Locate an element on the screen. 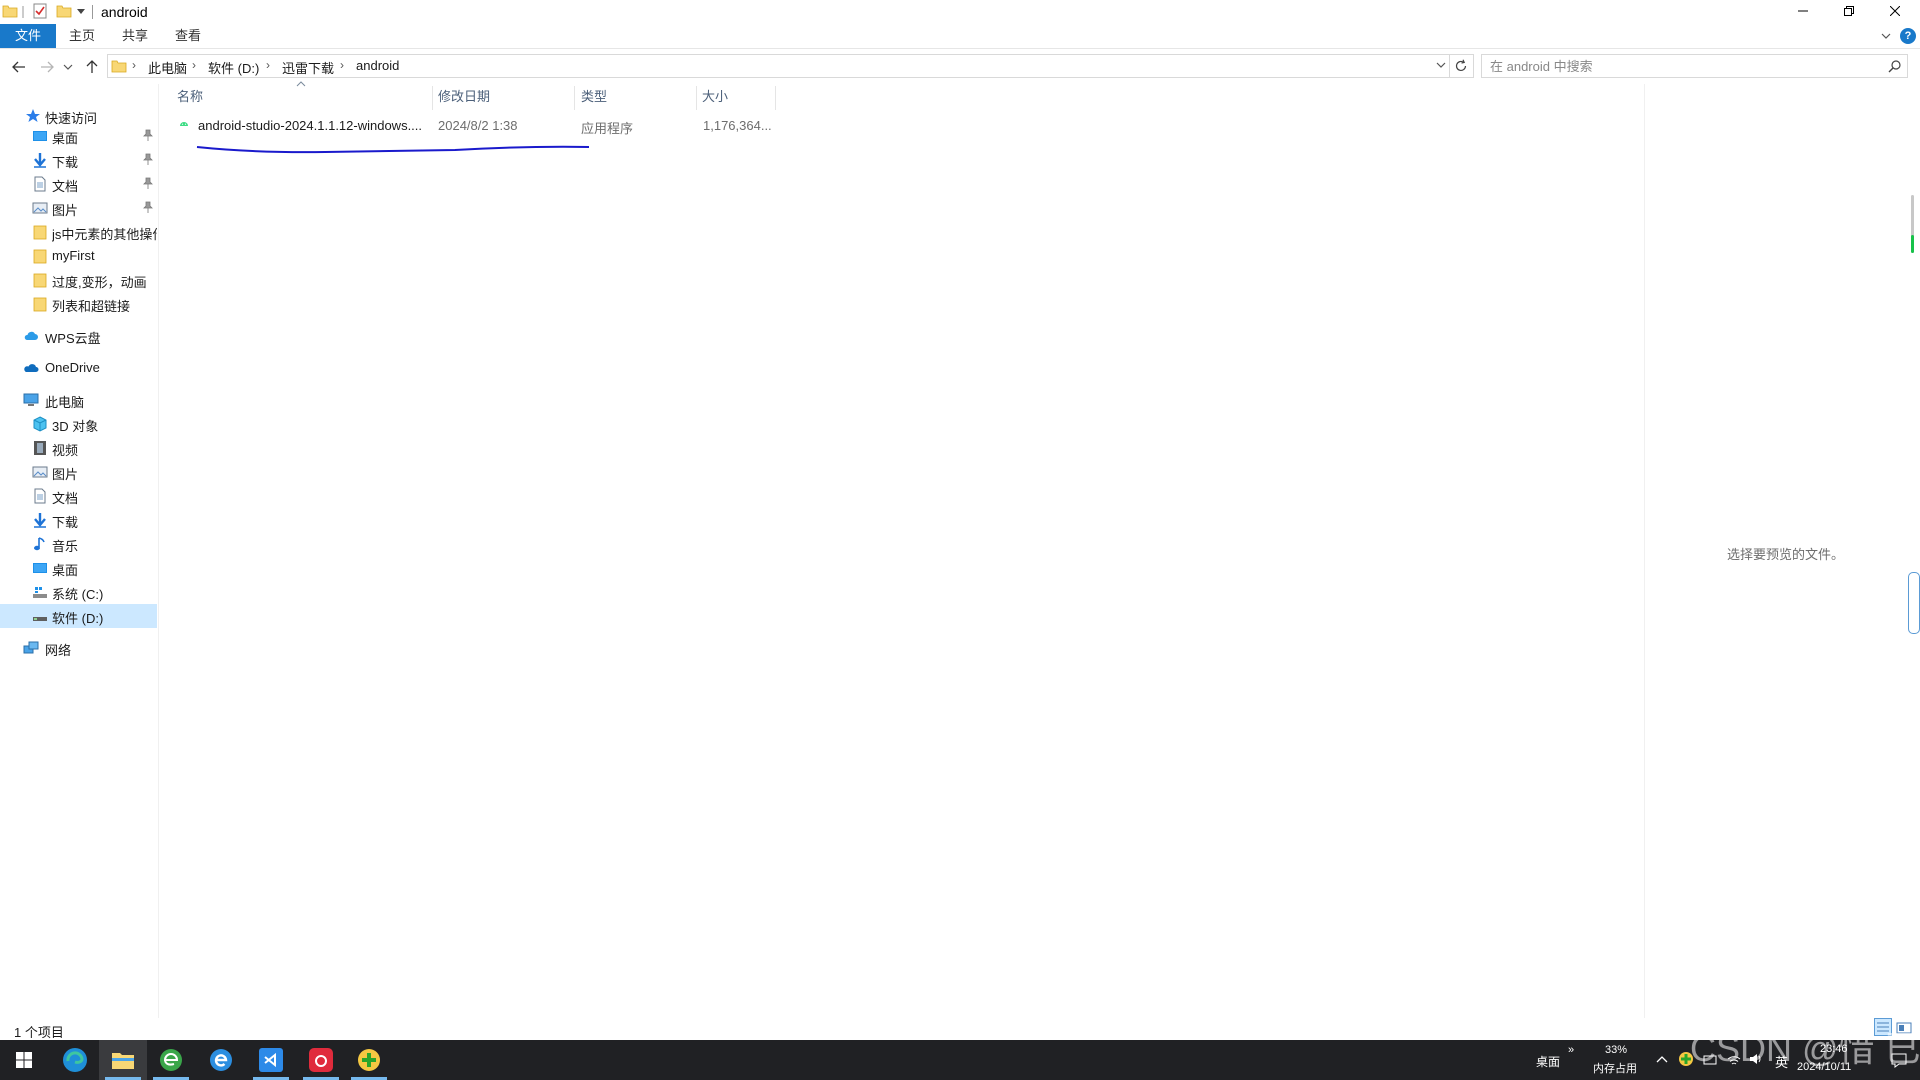 Image resolution: width=1920 pixels, height=1080 pixels. help-icon: ? is located at coordinates (1908, 36).